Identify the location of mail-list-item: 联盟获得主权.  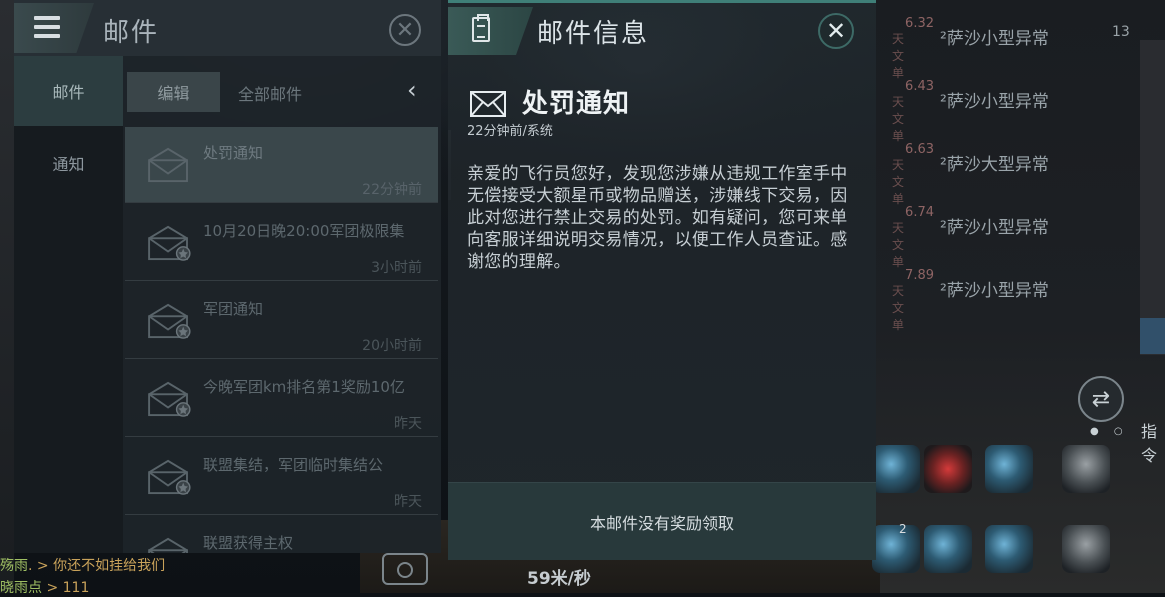
(281, 535).